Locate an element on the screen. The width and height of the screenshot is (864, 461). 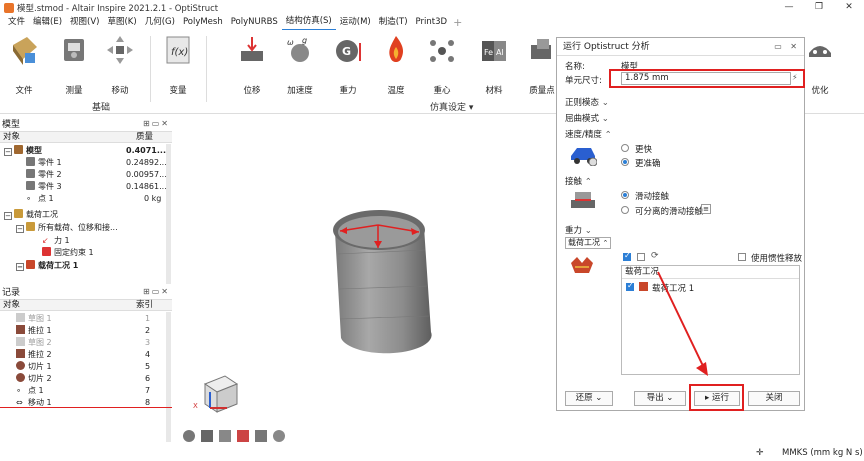
contact-options-icon: ≡ is located at coordinates (706, 209).